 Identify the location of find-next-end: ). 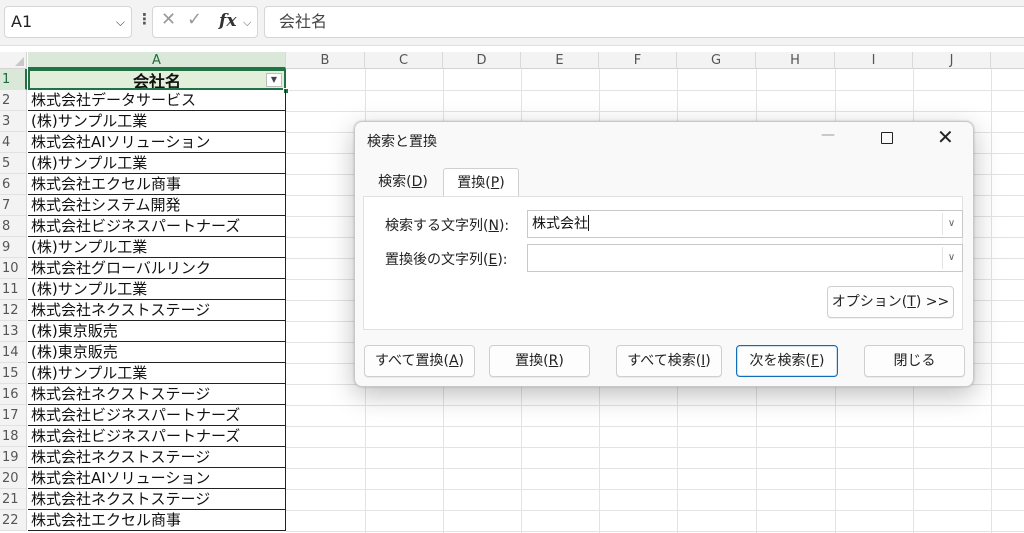
(822, 361).